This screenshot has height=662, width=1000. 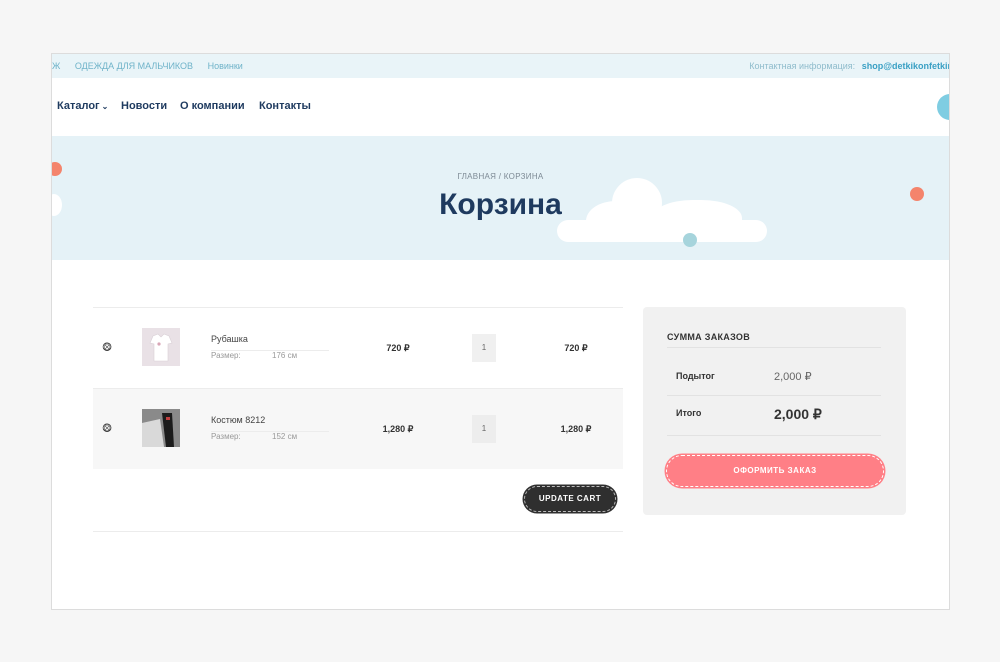 I want to click on top-link-boys-clothing: ОДЕЖДА ДЛЯ МАЛЬЧИКОВ, so click(x=134, y=66).